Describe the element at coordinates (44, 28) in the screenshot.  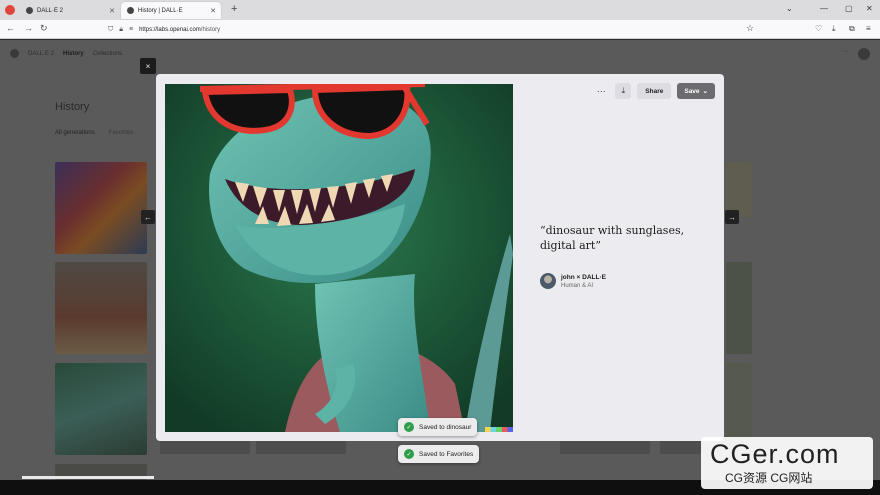
I see `reload-icon: ↻` at that location.